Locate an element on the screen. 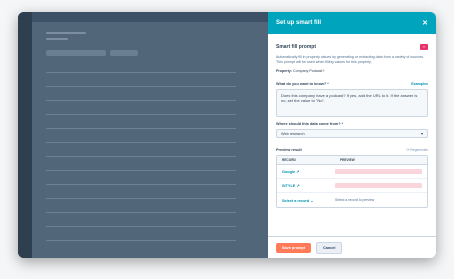 Image resolution: width=454 pixels, height=279 pixels. column-header-record: RECORD is located at coordinates (289, 160).